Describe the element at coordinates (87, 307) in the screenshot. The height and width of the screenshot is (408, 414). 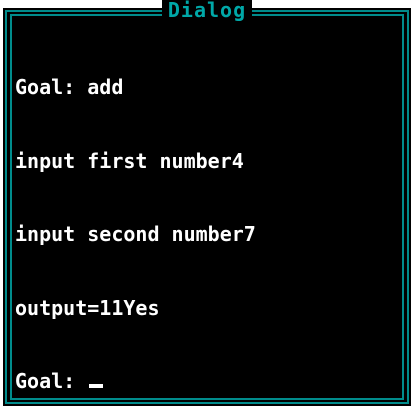
I see `console-line: output=11Yes` at that location.